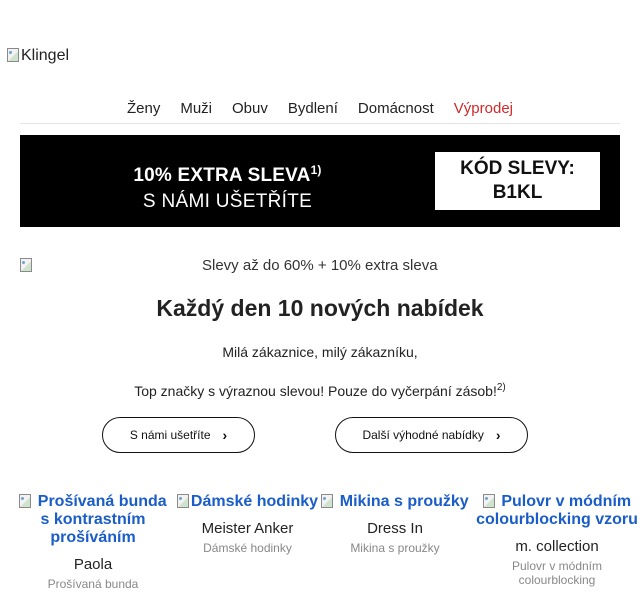  I want to click on nav-item-household: Domácnost, so click(396, 111).